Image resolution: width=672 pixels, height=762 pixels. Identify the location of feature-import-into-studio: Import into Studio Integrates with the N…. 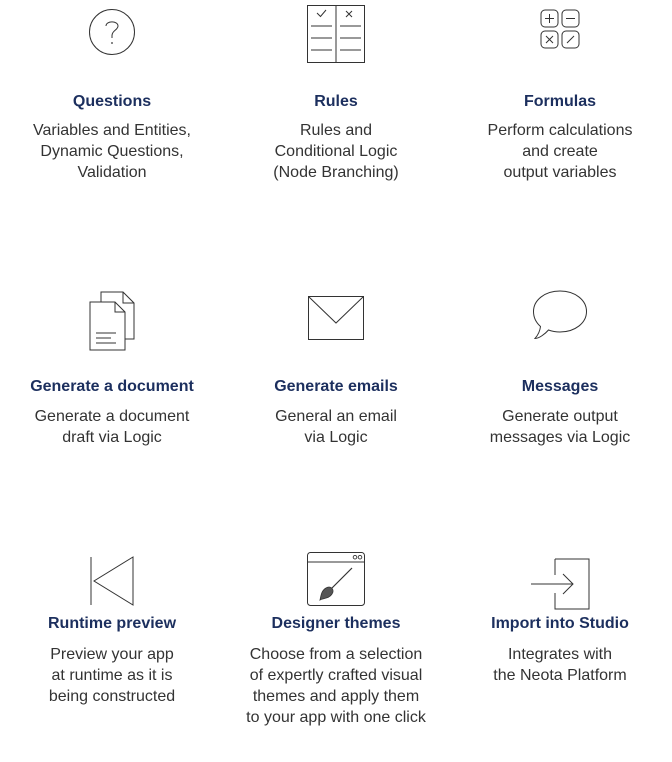
(560, 635).